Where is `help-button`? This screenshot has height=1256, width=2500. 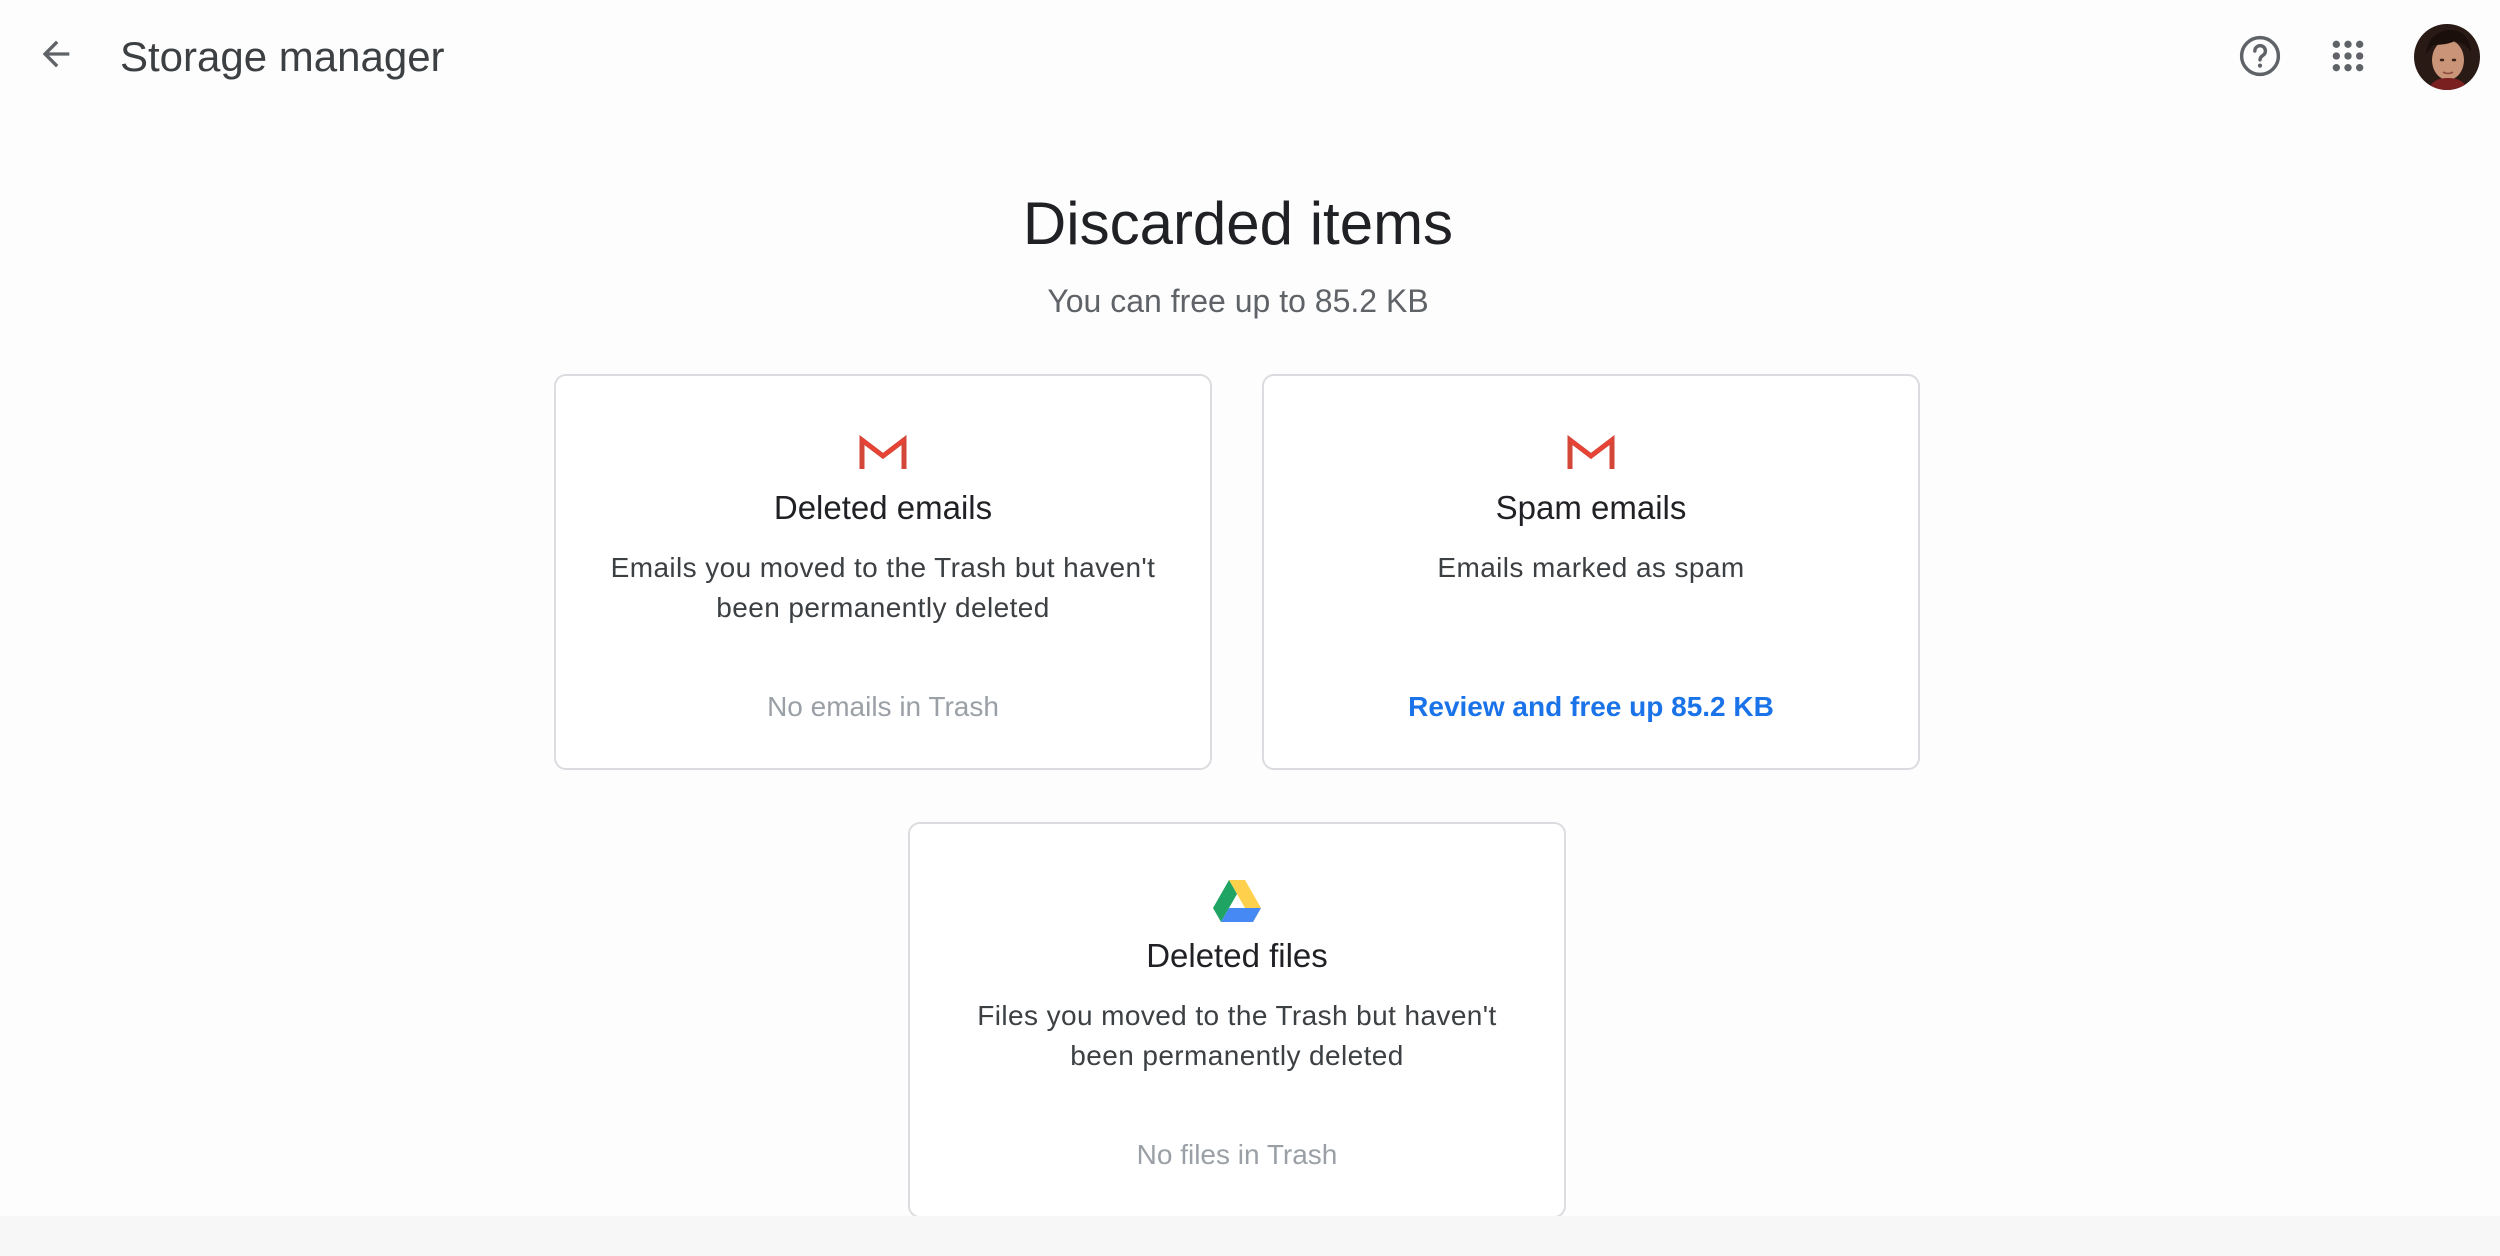 help-button is located at coordinates (2260, 56).